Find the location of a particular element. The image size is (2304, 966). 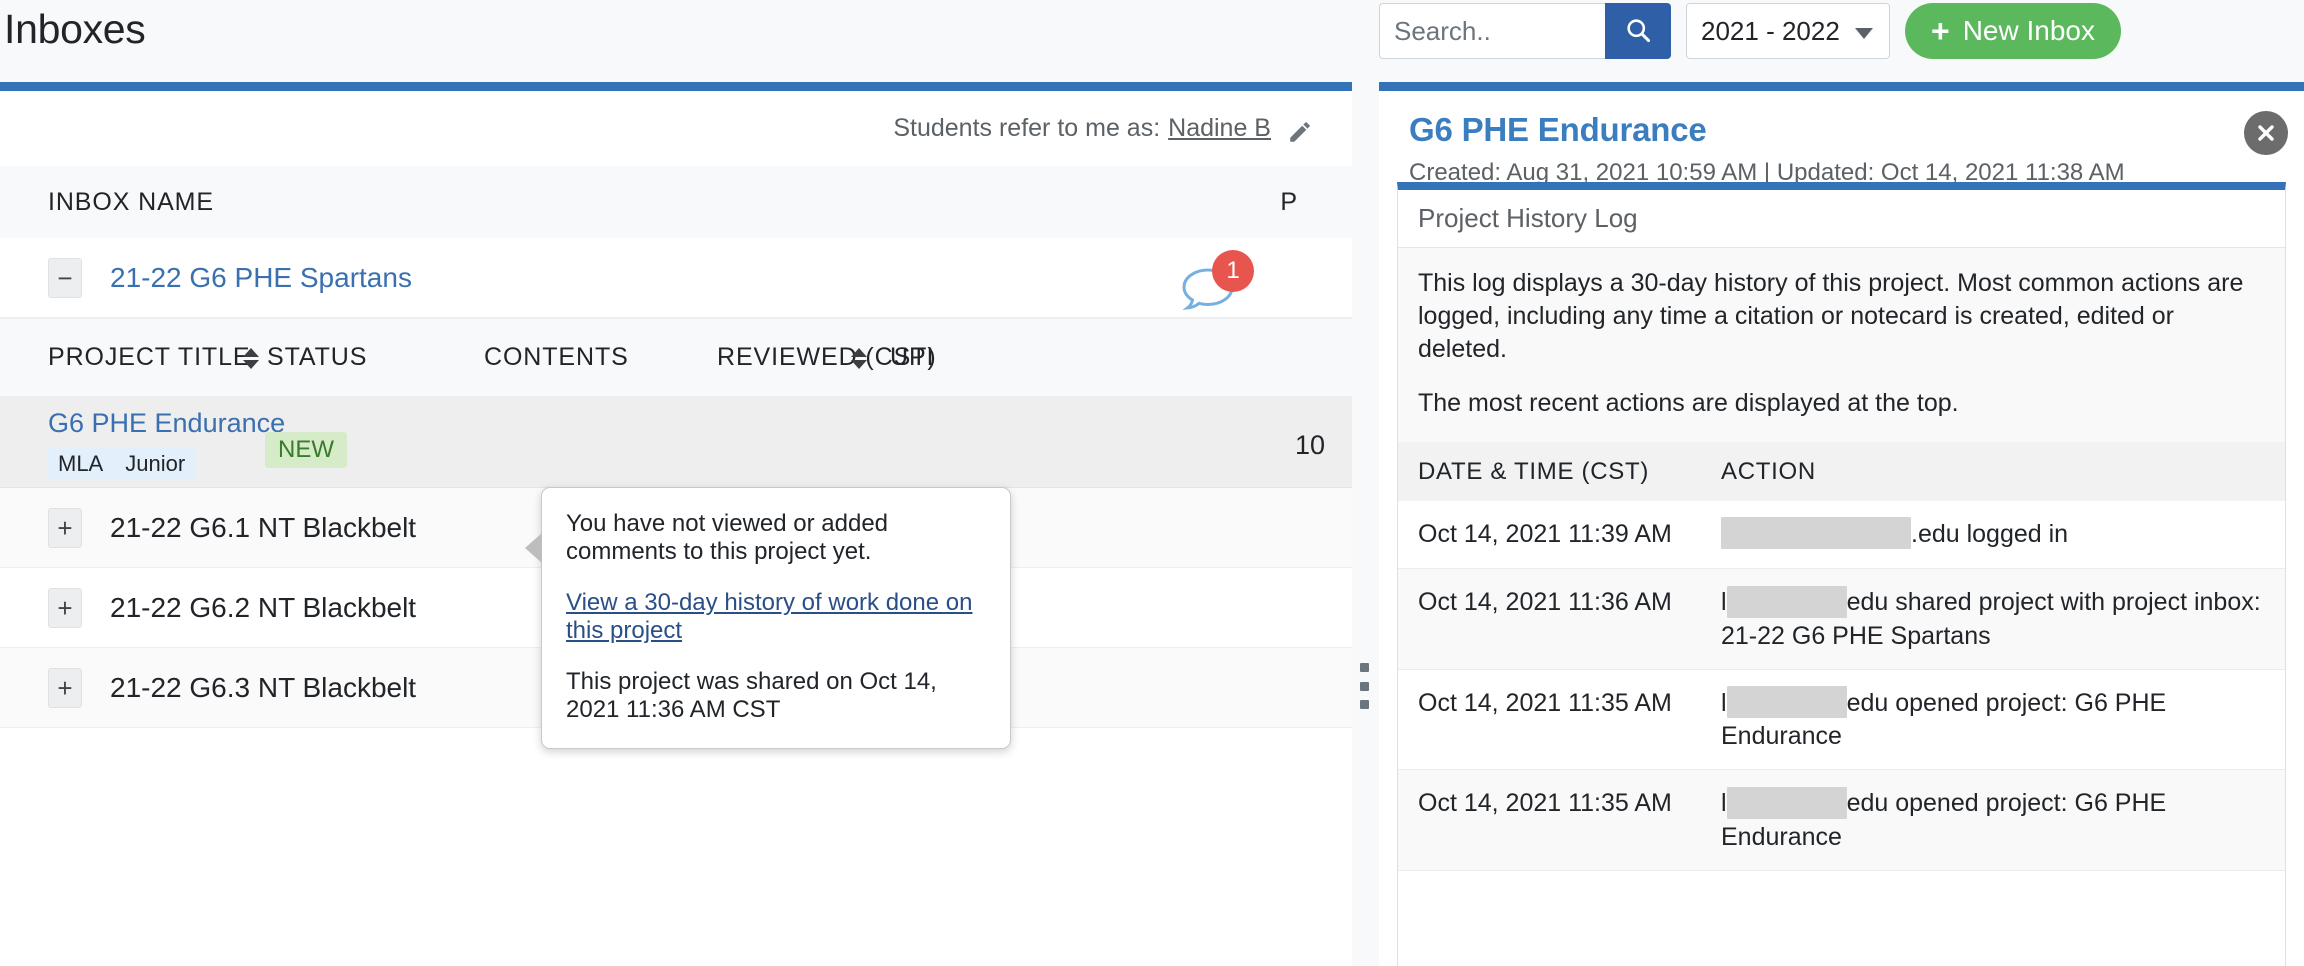

tooltip-arrow-icon is located at coordinates (533, 548).